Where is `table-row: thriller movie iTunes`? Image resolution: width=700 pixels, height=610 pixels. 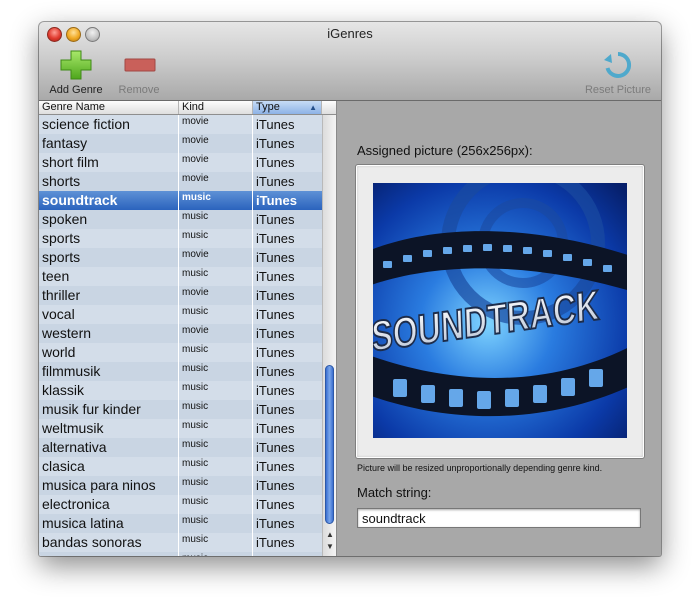 table-row: thriller movie iTunes is located at coordinates (180, 295).